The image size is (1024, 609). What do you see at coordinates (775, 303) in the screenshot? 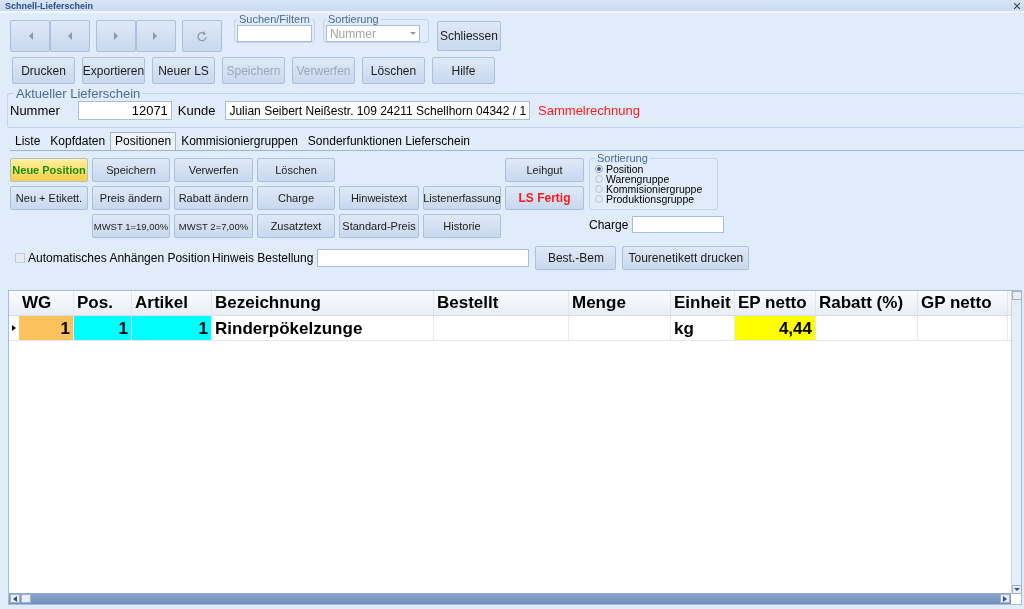
I see `column-header: EP netto` at bounding box center [775, 303].